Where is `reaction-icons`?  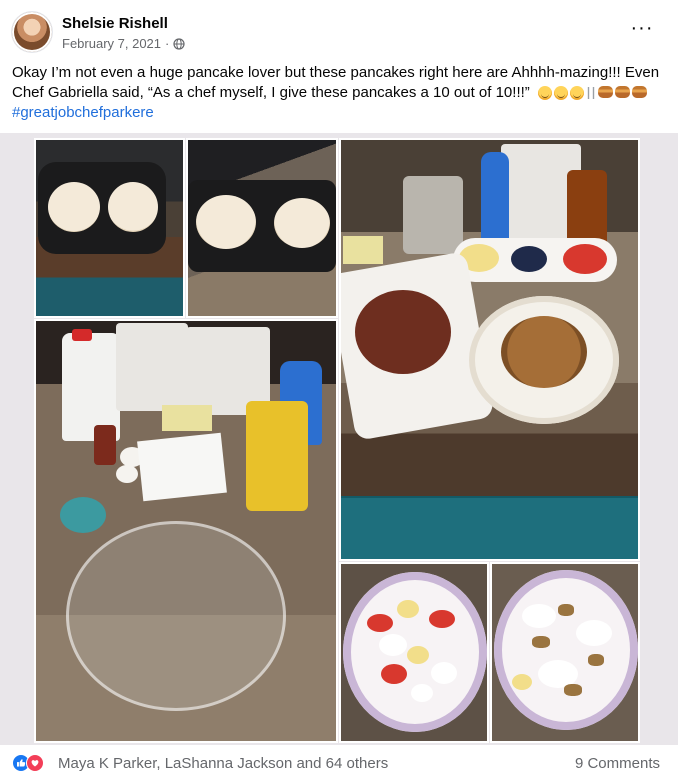
reaction-icons is located at coordinates (32, 763).